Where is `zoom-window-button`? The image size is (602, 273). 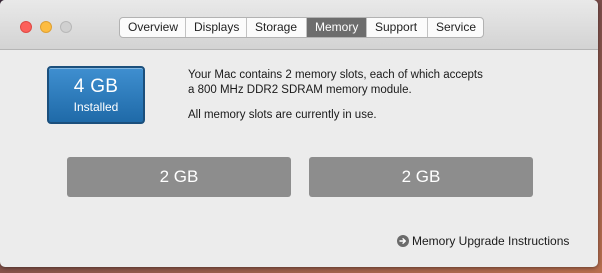
zoom-window-button is located at coordinates (66, 27).